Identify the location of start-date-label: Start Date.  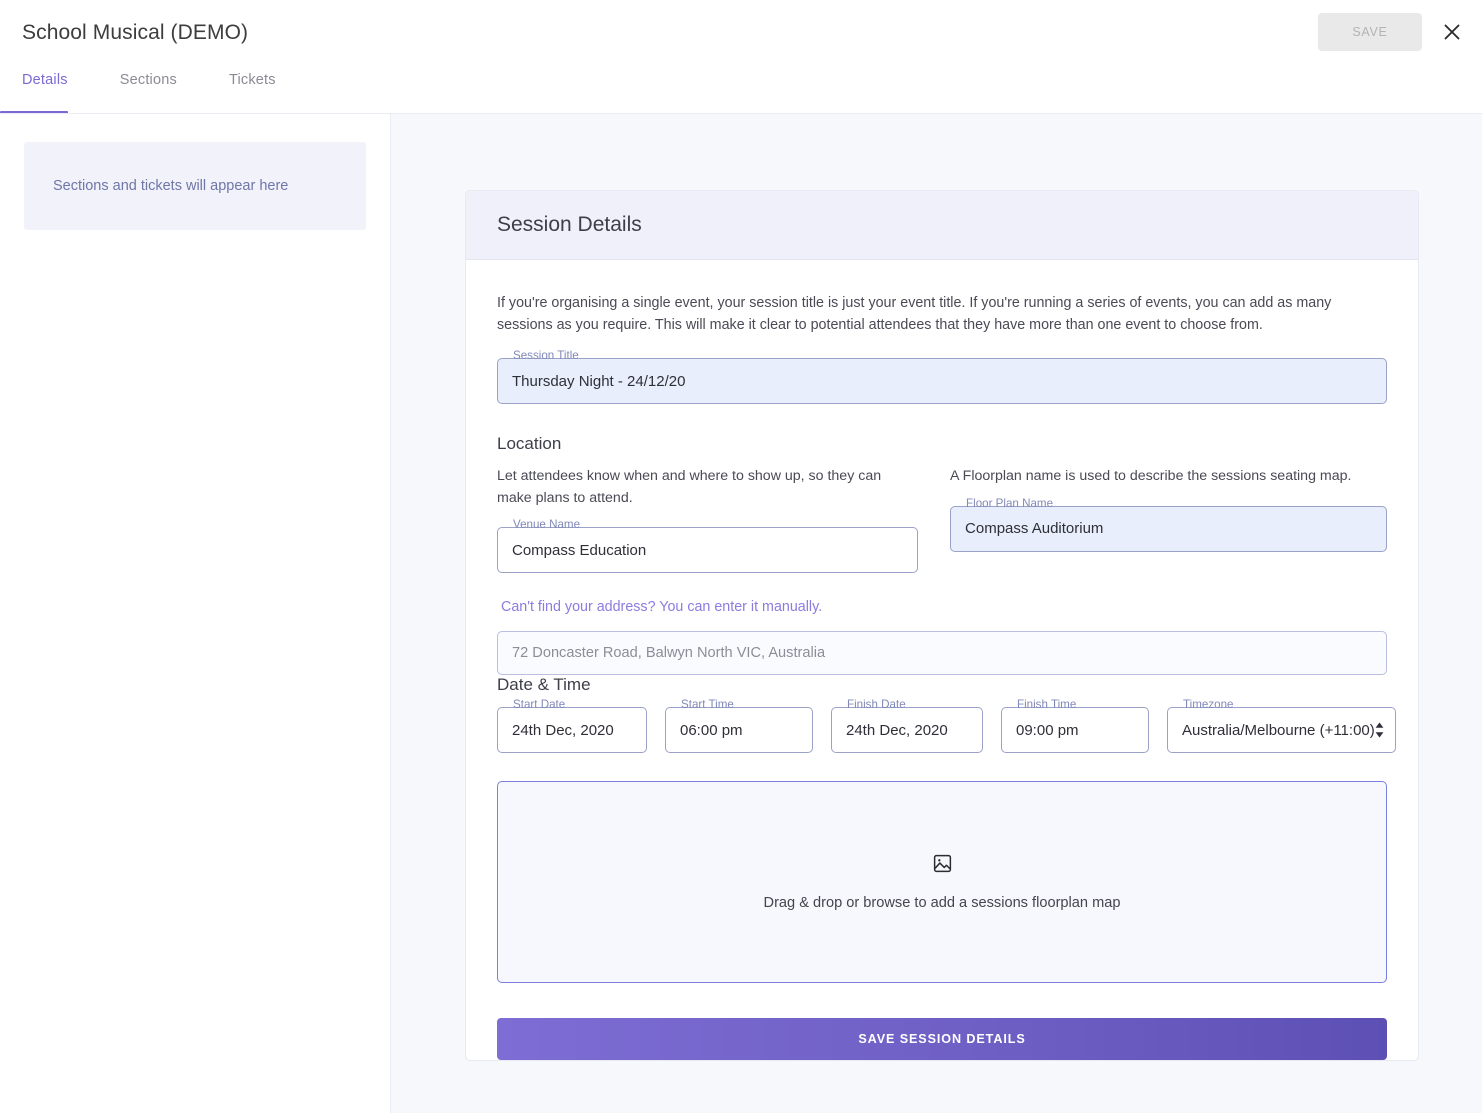
(539, 705).